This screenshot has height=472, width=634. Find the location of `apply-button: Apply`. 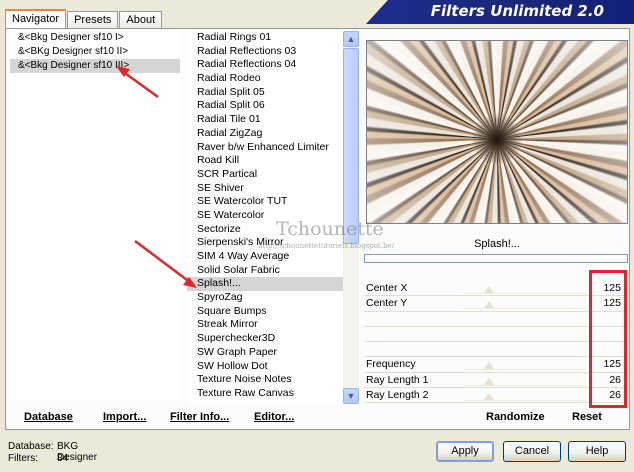

apply-button: Apply is located at coordinates (465, 451).